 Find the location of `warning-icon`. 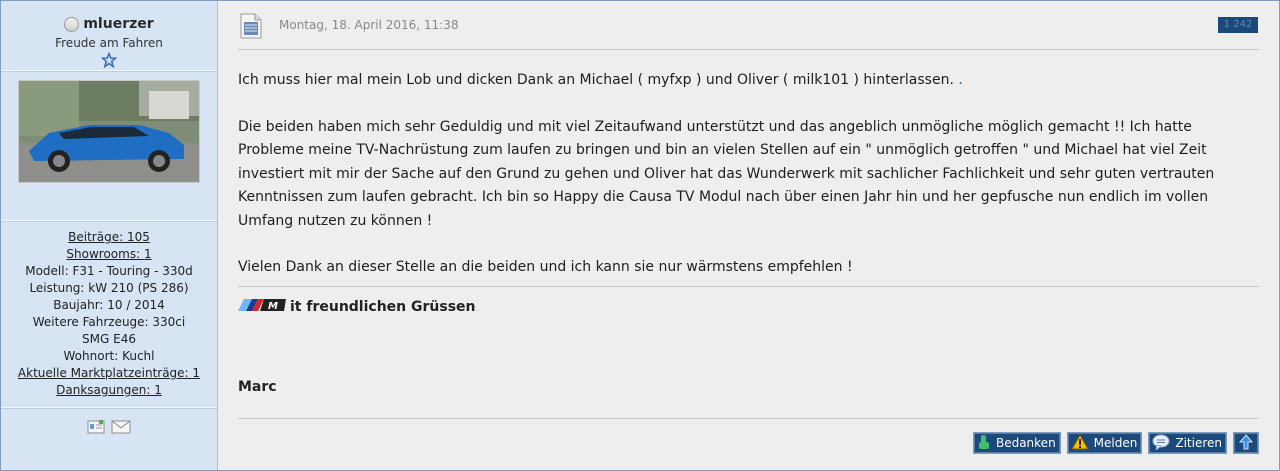

warning-icon is located at coordinates (1079, 443).